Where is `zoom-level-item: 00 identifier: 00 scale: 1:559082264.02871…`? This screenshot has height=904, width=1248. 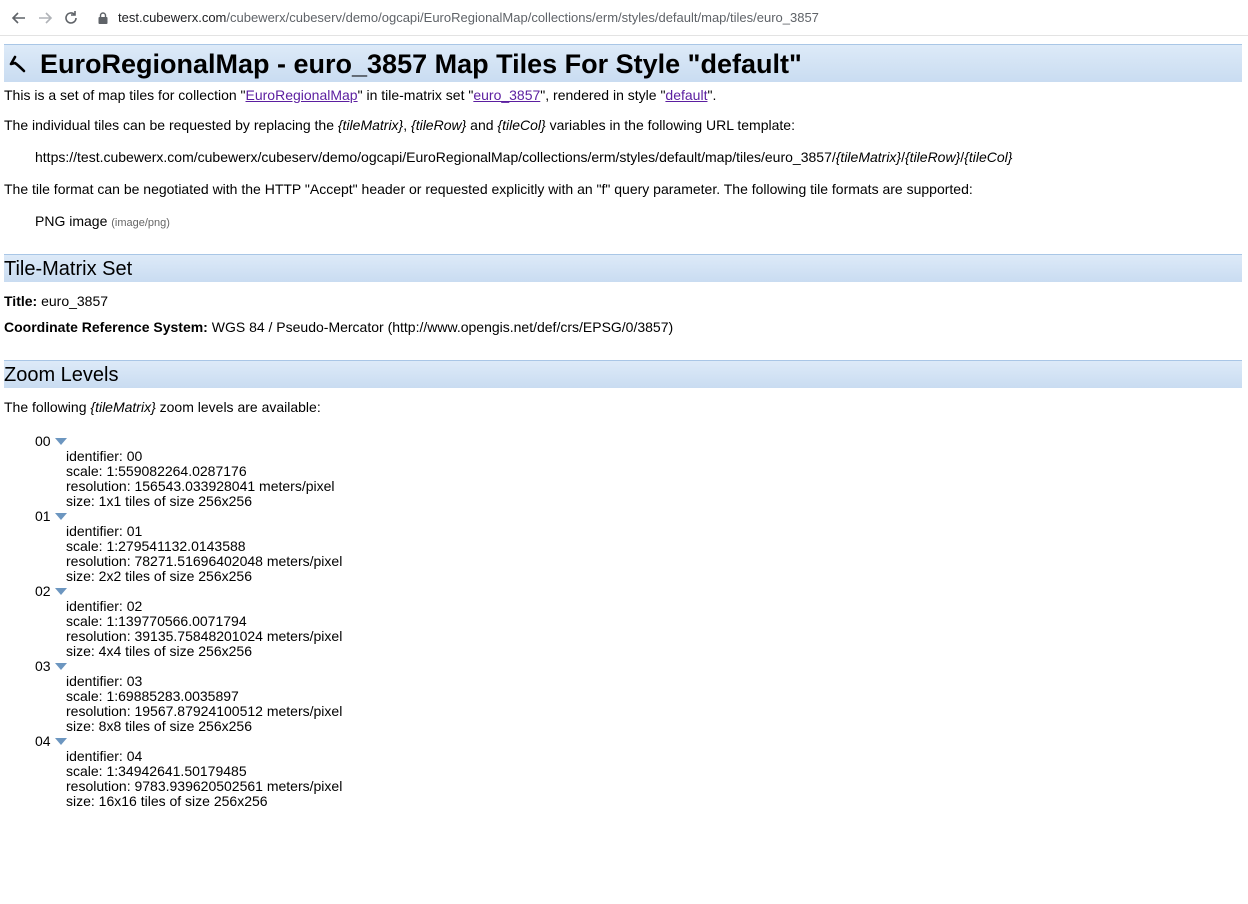
zoom-level-item: 00 identifier: 00 scale: 1:559082264.02871… is located at coordinates (638, 471).